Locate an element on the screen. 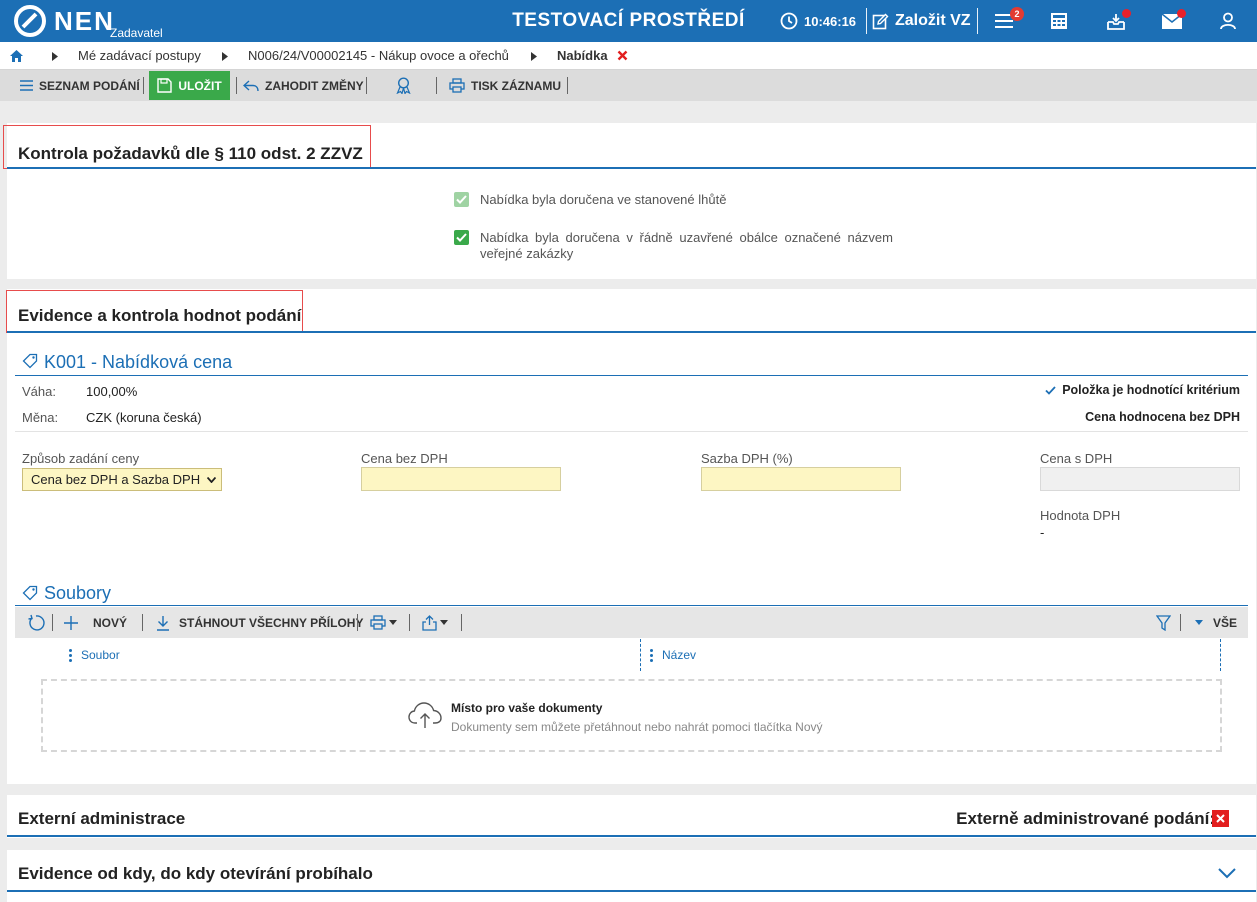 This screenshot has height=902, width=1257. menu-button: 2 is located at coordinates (1009, 21).